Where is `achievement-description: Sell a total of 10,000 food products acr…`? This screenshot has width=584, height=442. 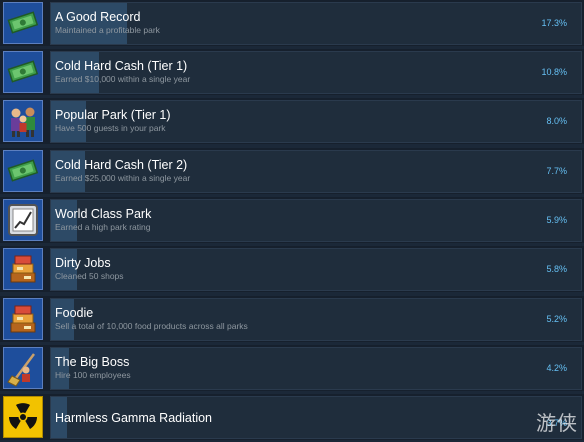 achievement-description: Sell a total of 10,000 food products acr… is located at coordinates (151, 326).